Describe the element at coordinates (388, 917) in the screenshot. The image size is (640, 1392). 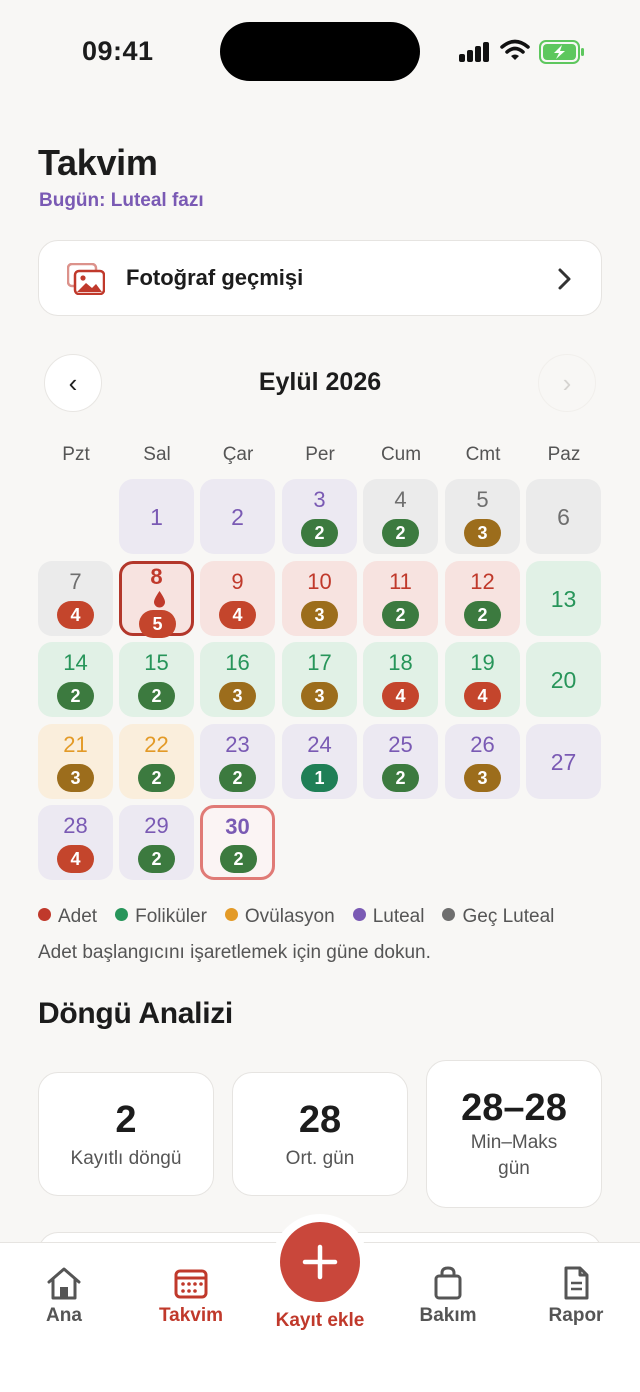
I see `legend-item: Luteal` at that location.